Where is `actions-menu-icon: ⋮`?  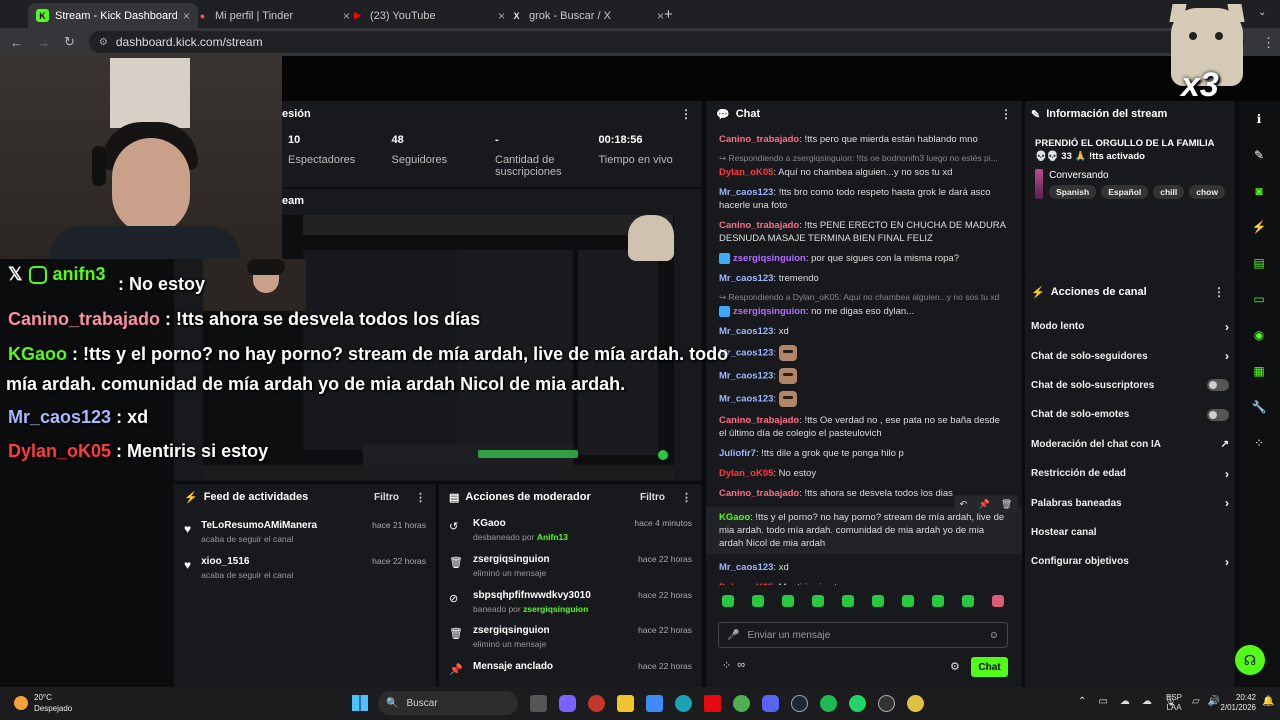
actions-menu-icon: ⋮ is located at coordinates (1219, 292).